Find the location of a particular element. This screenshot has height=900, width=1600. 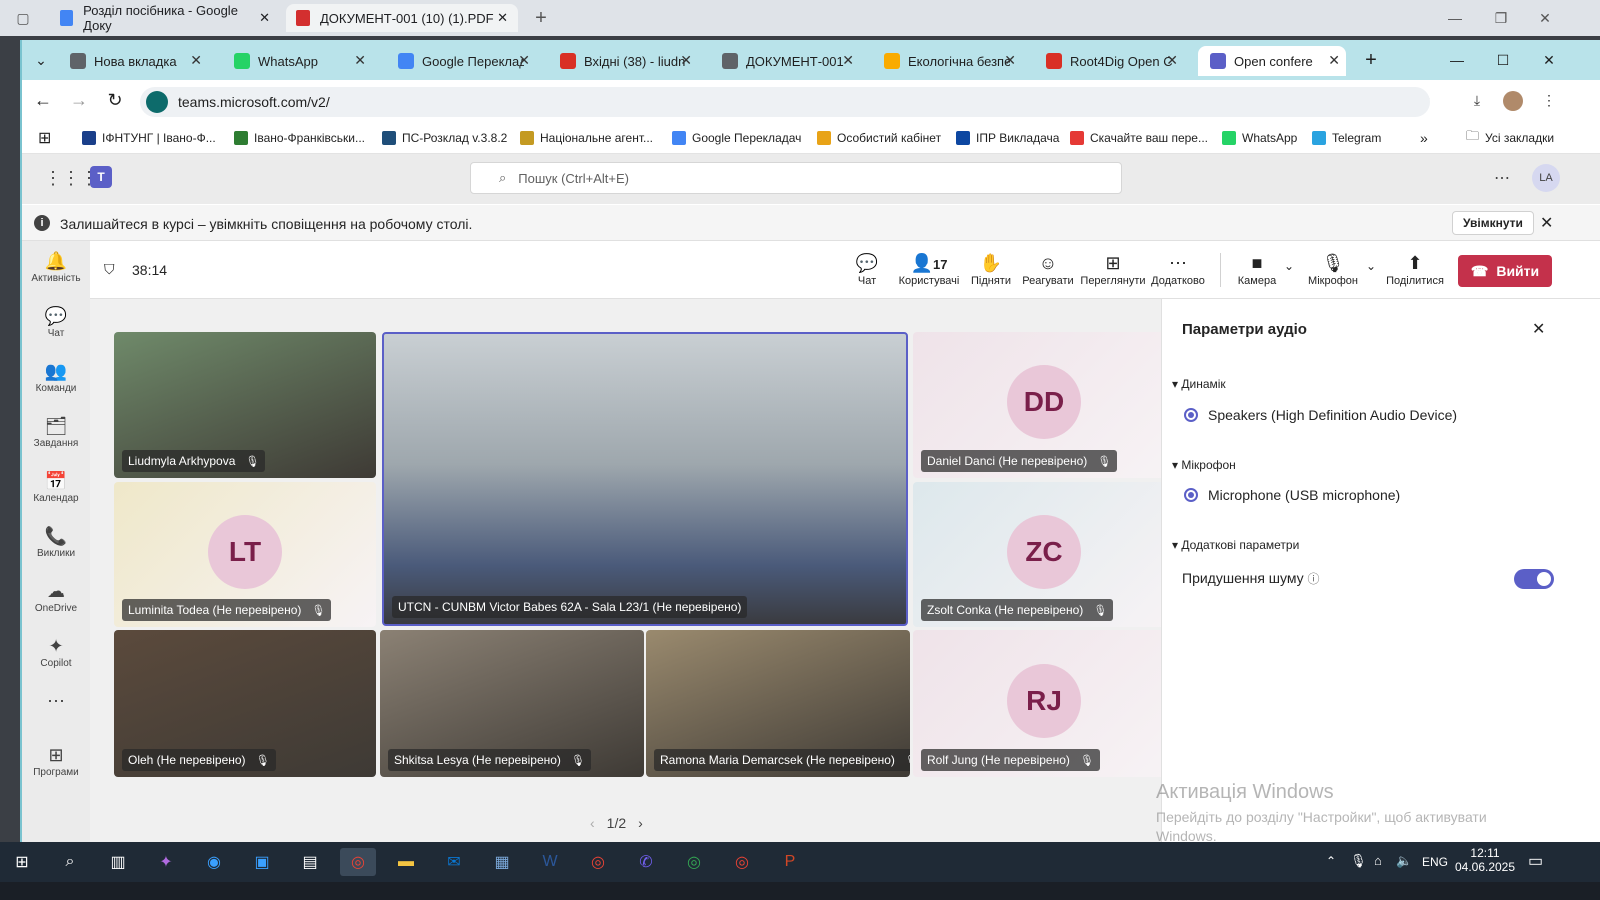

participant-tile: Liudmyla Arkhypova 🎙 is located at coordinates (245, 405).